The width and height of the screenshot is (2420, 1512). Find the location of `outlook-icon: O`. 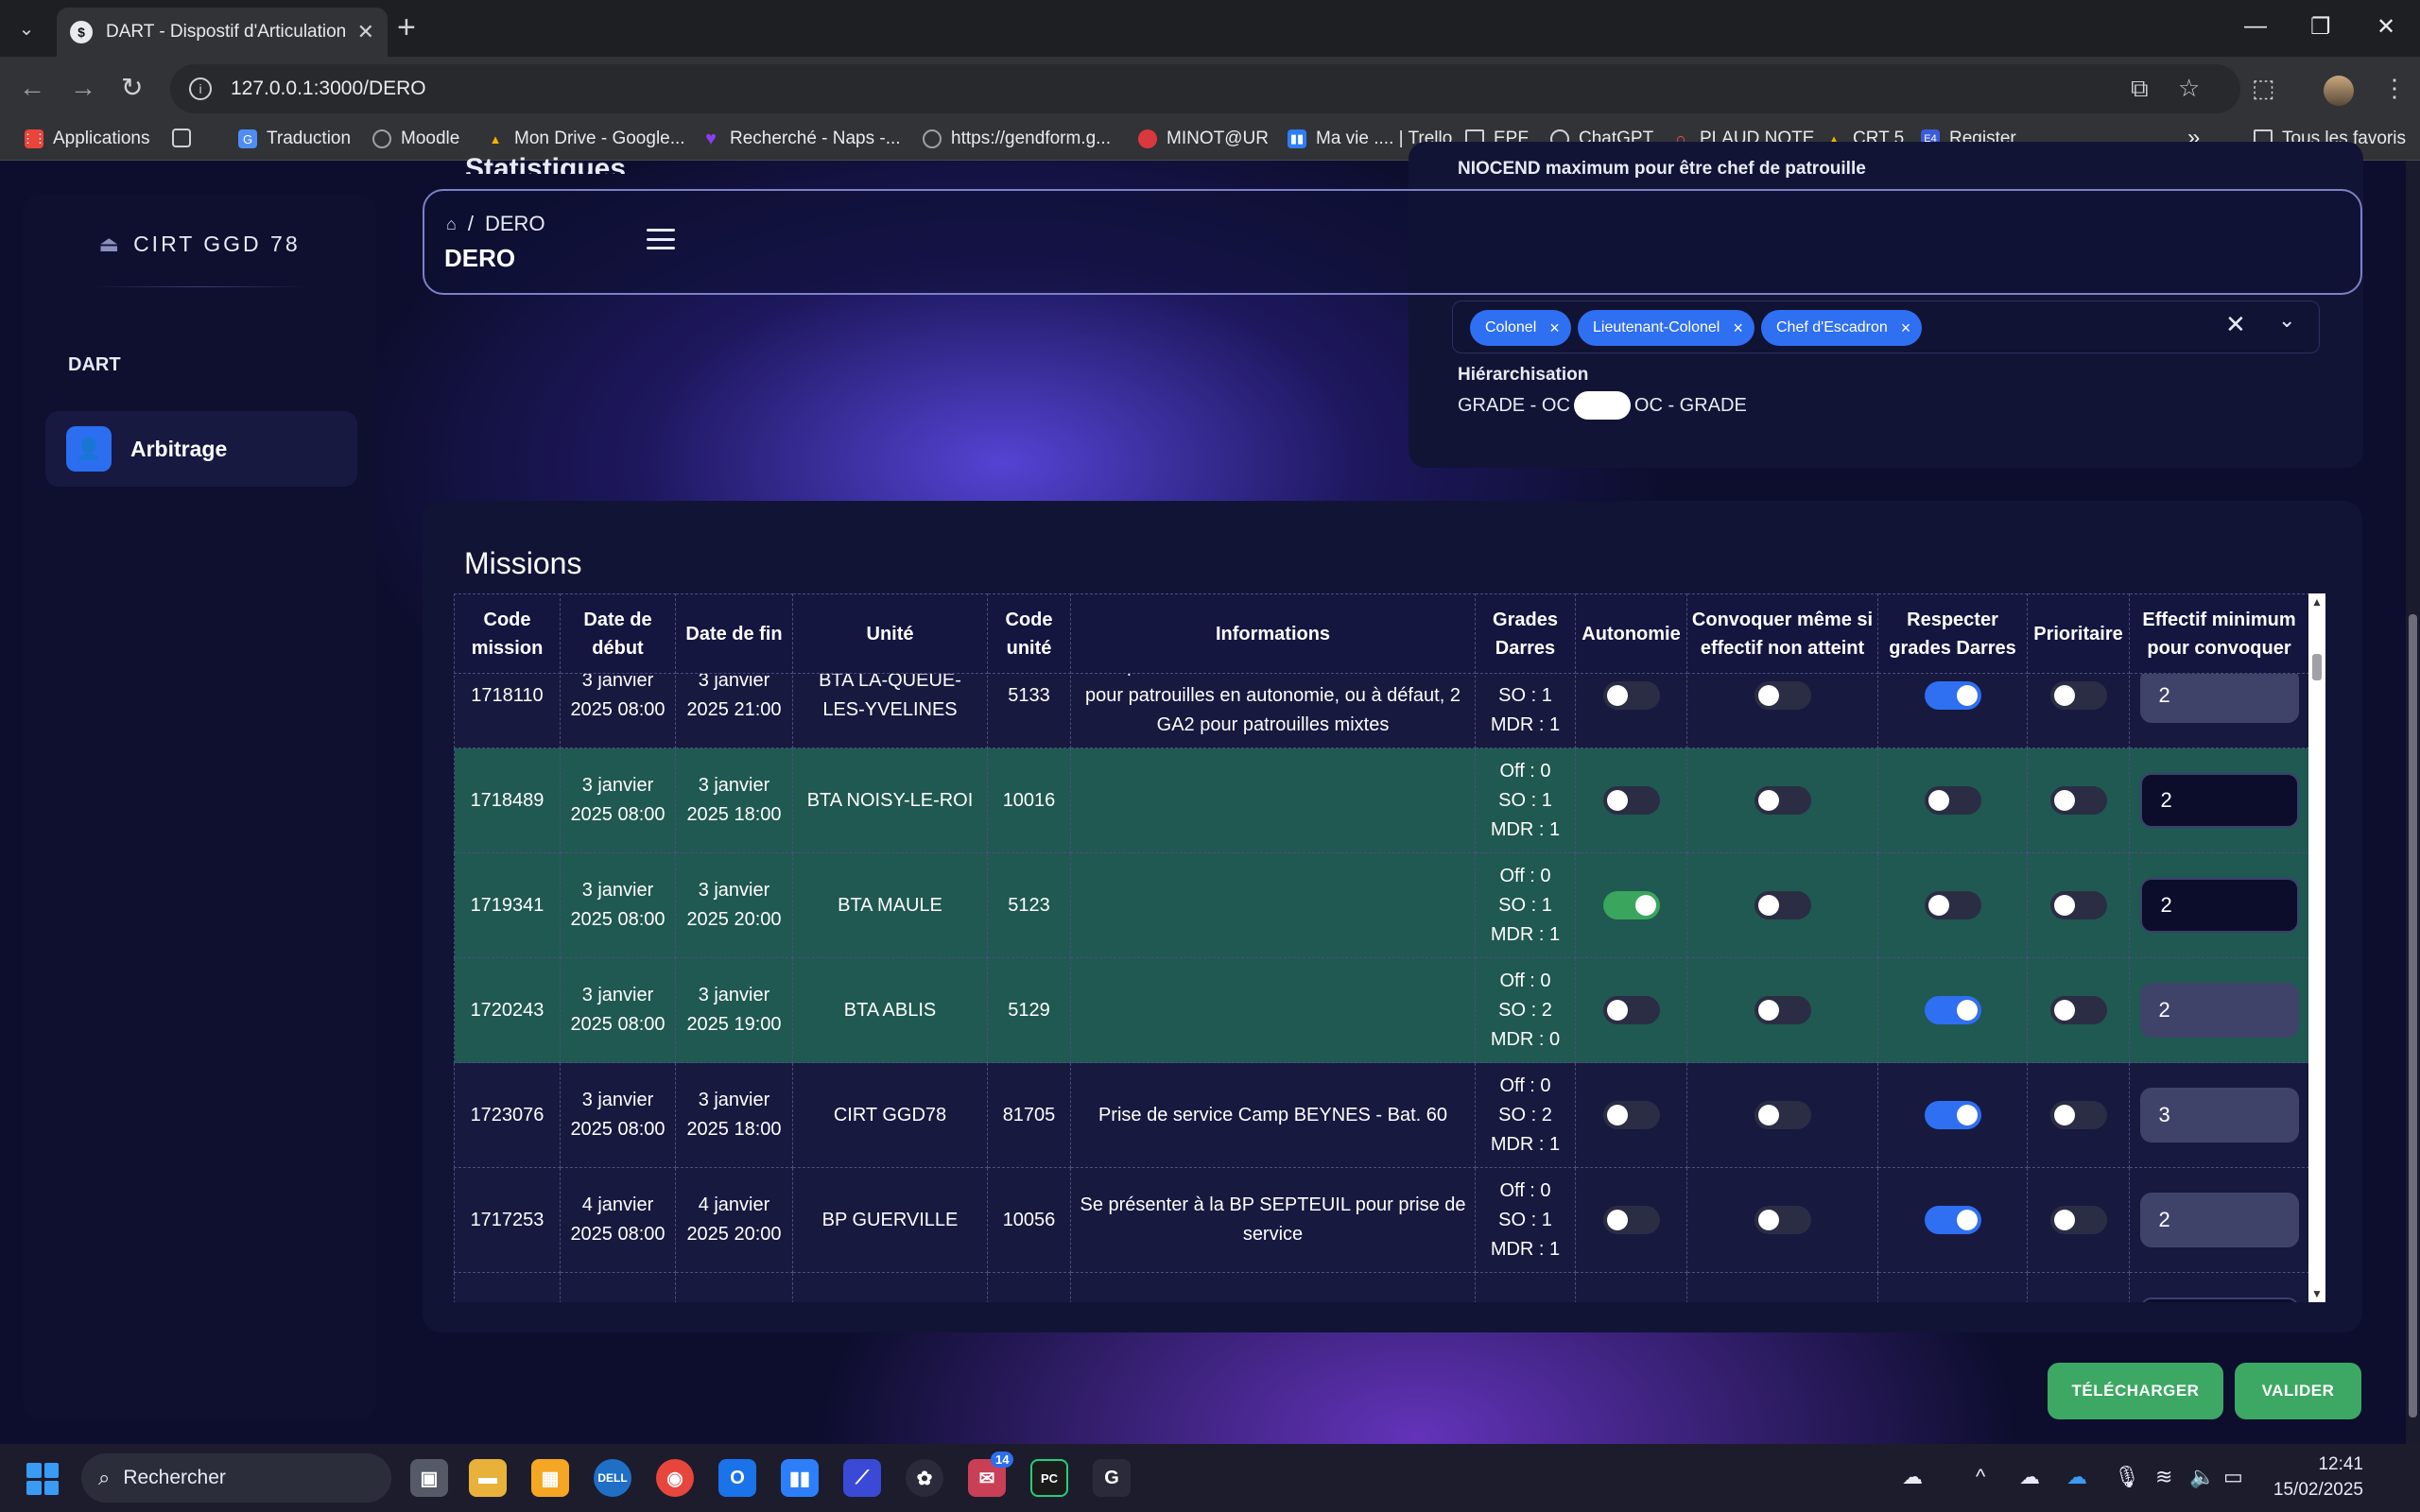

outlook-icon: O is located at coordinates (737, 1478).